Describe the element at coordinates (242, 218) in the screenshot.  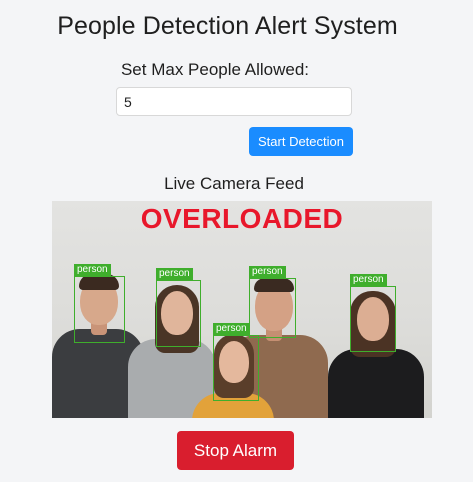
I see `overload-status: OVERLOADED` at that location.